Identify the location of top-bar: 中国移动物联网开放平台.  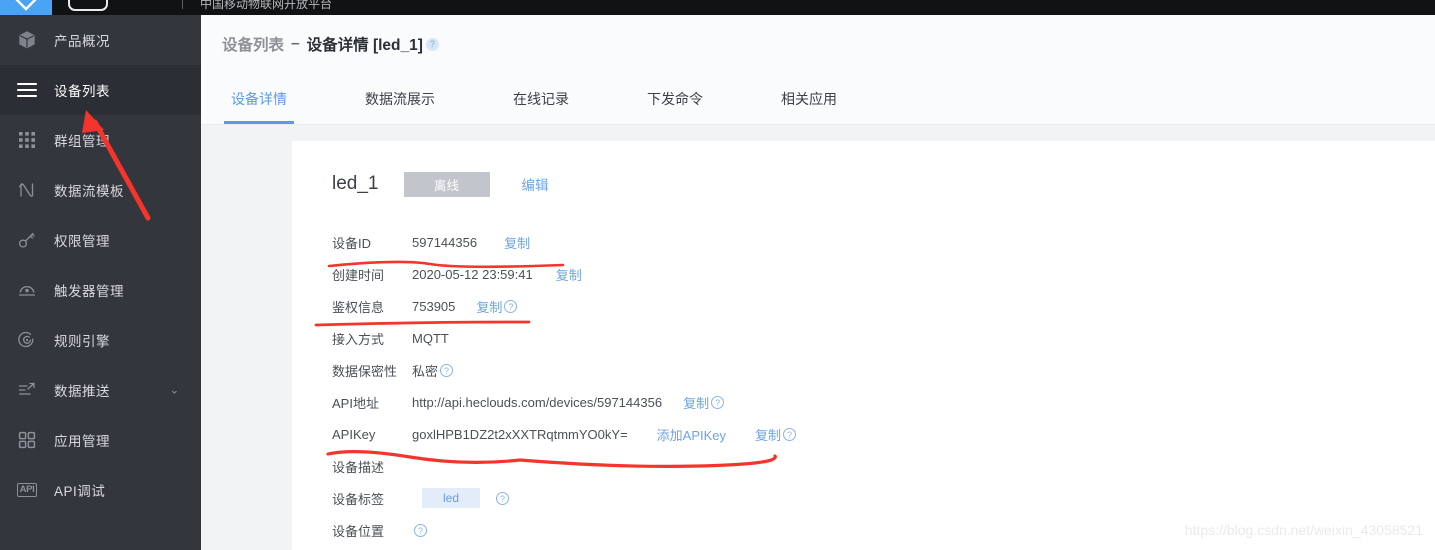
(717, 7).